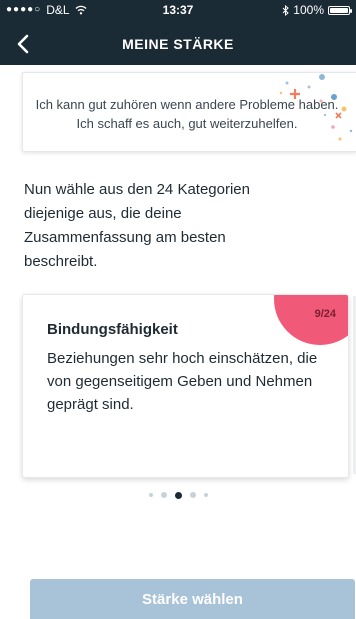 The image size is (356, 619). I want to click on navigation-bar: MEINE STÄRKE, so click(178, 43).